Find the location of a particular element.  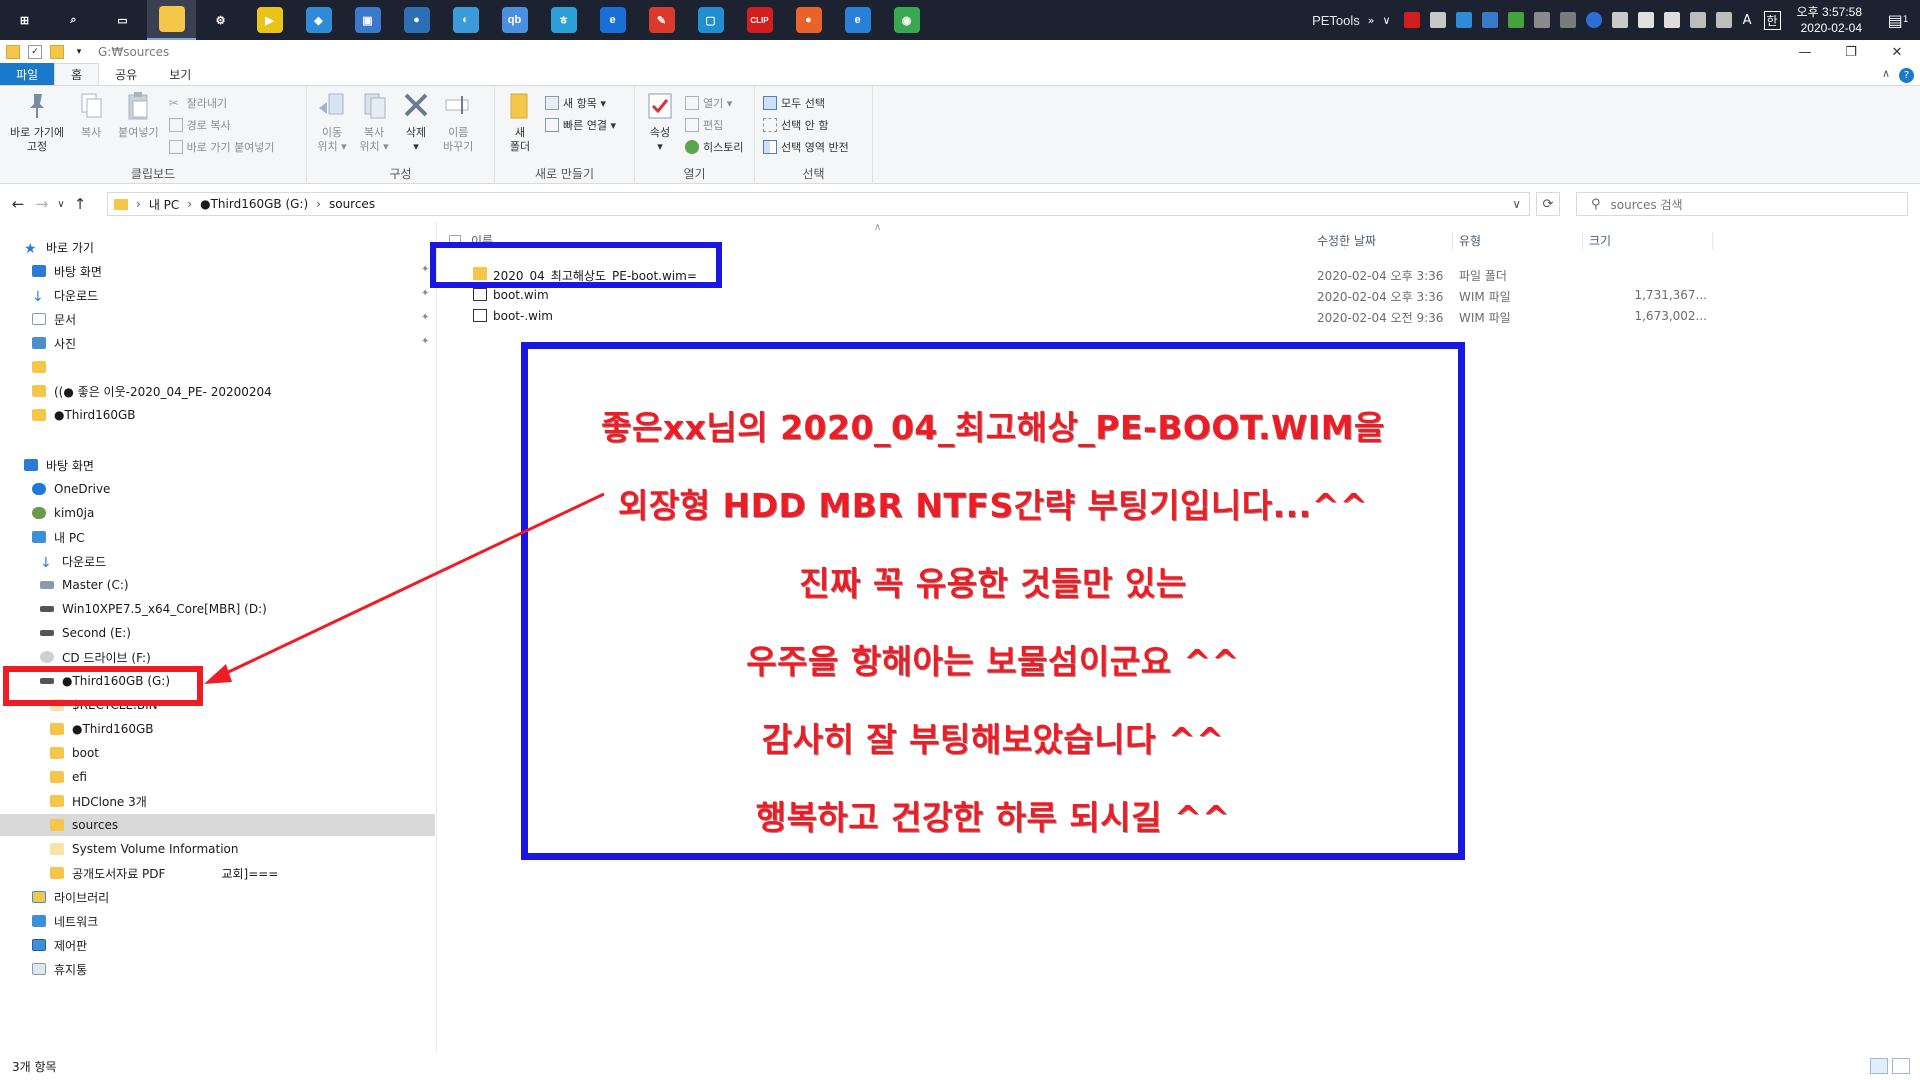

clock: 오후 3:57:58 2020-02-04 is located at coordinates (1829, 20).